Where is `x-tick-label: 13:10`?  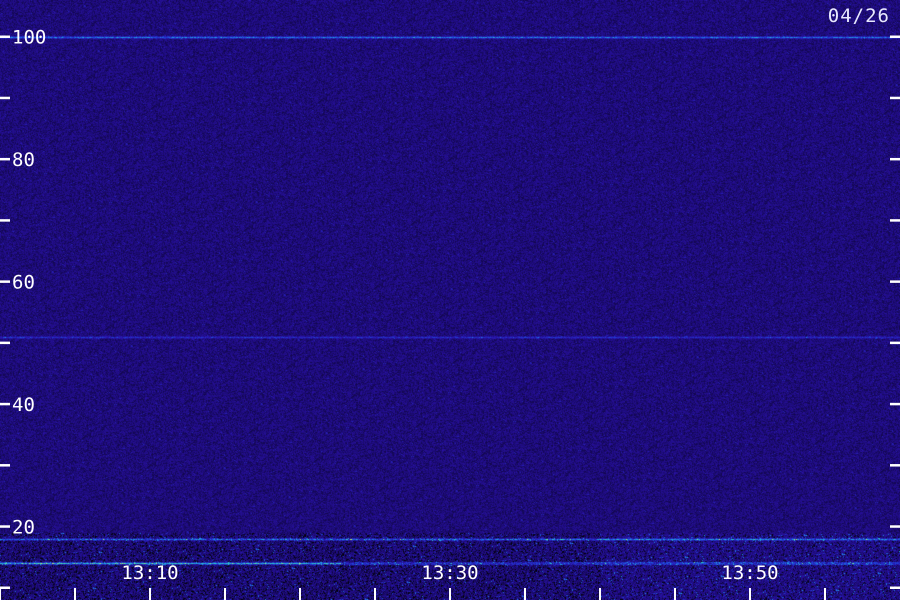
x-tick-label: 13:10 is located at coordinates (149, 573).